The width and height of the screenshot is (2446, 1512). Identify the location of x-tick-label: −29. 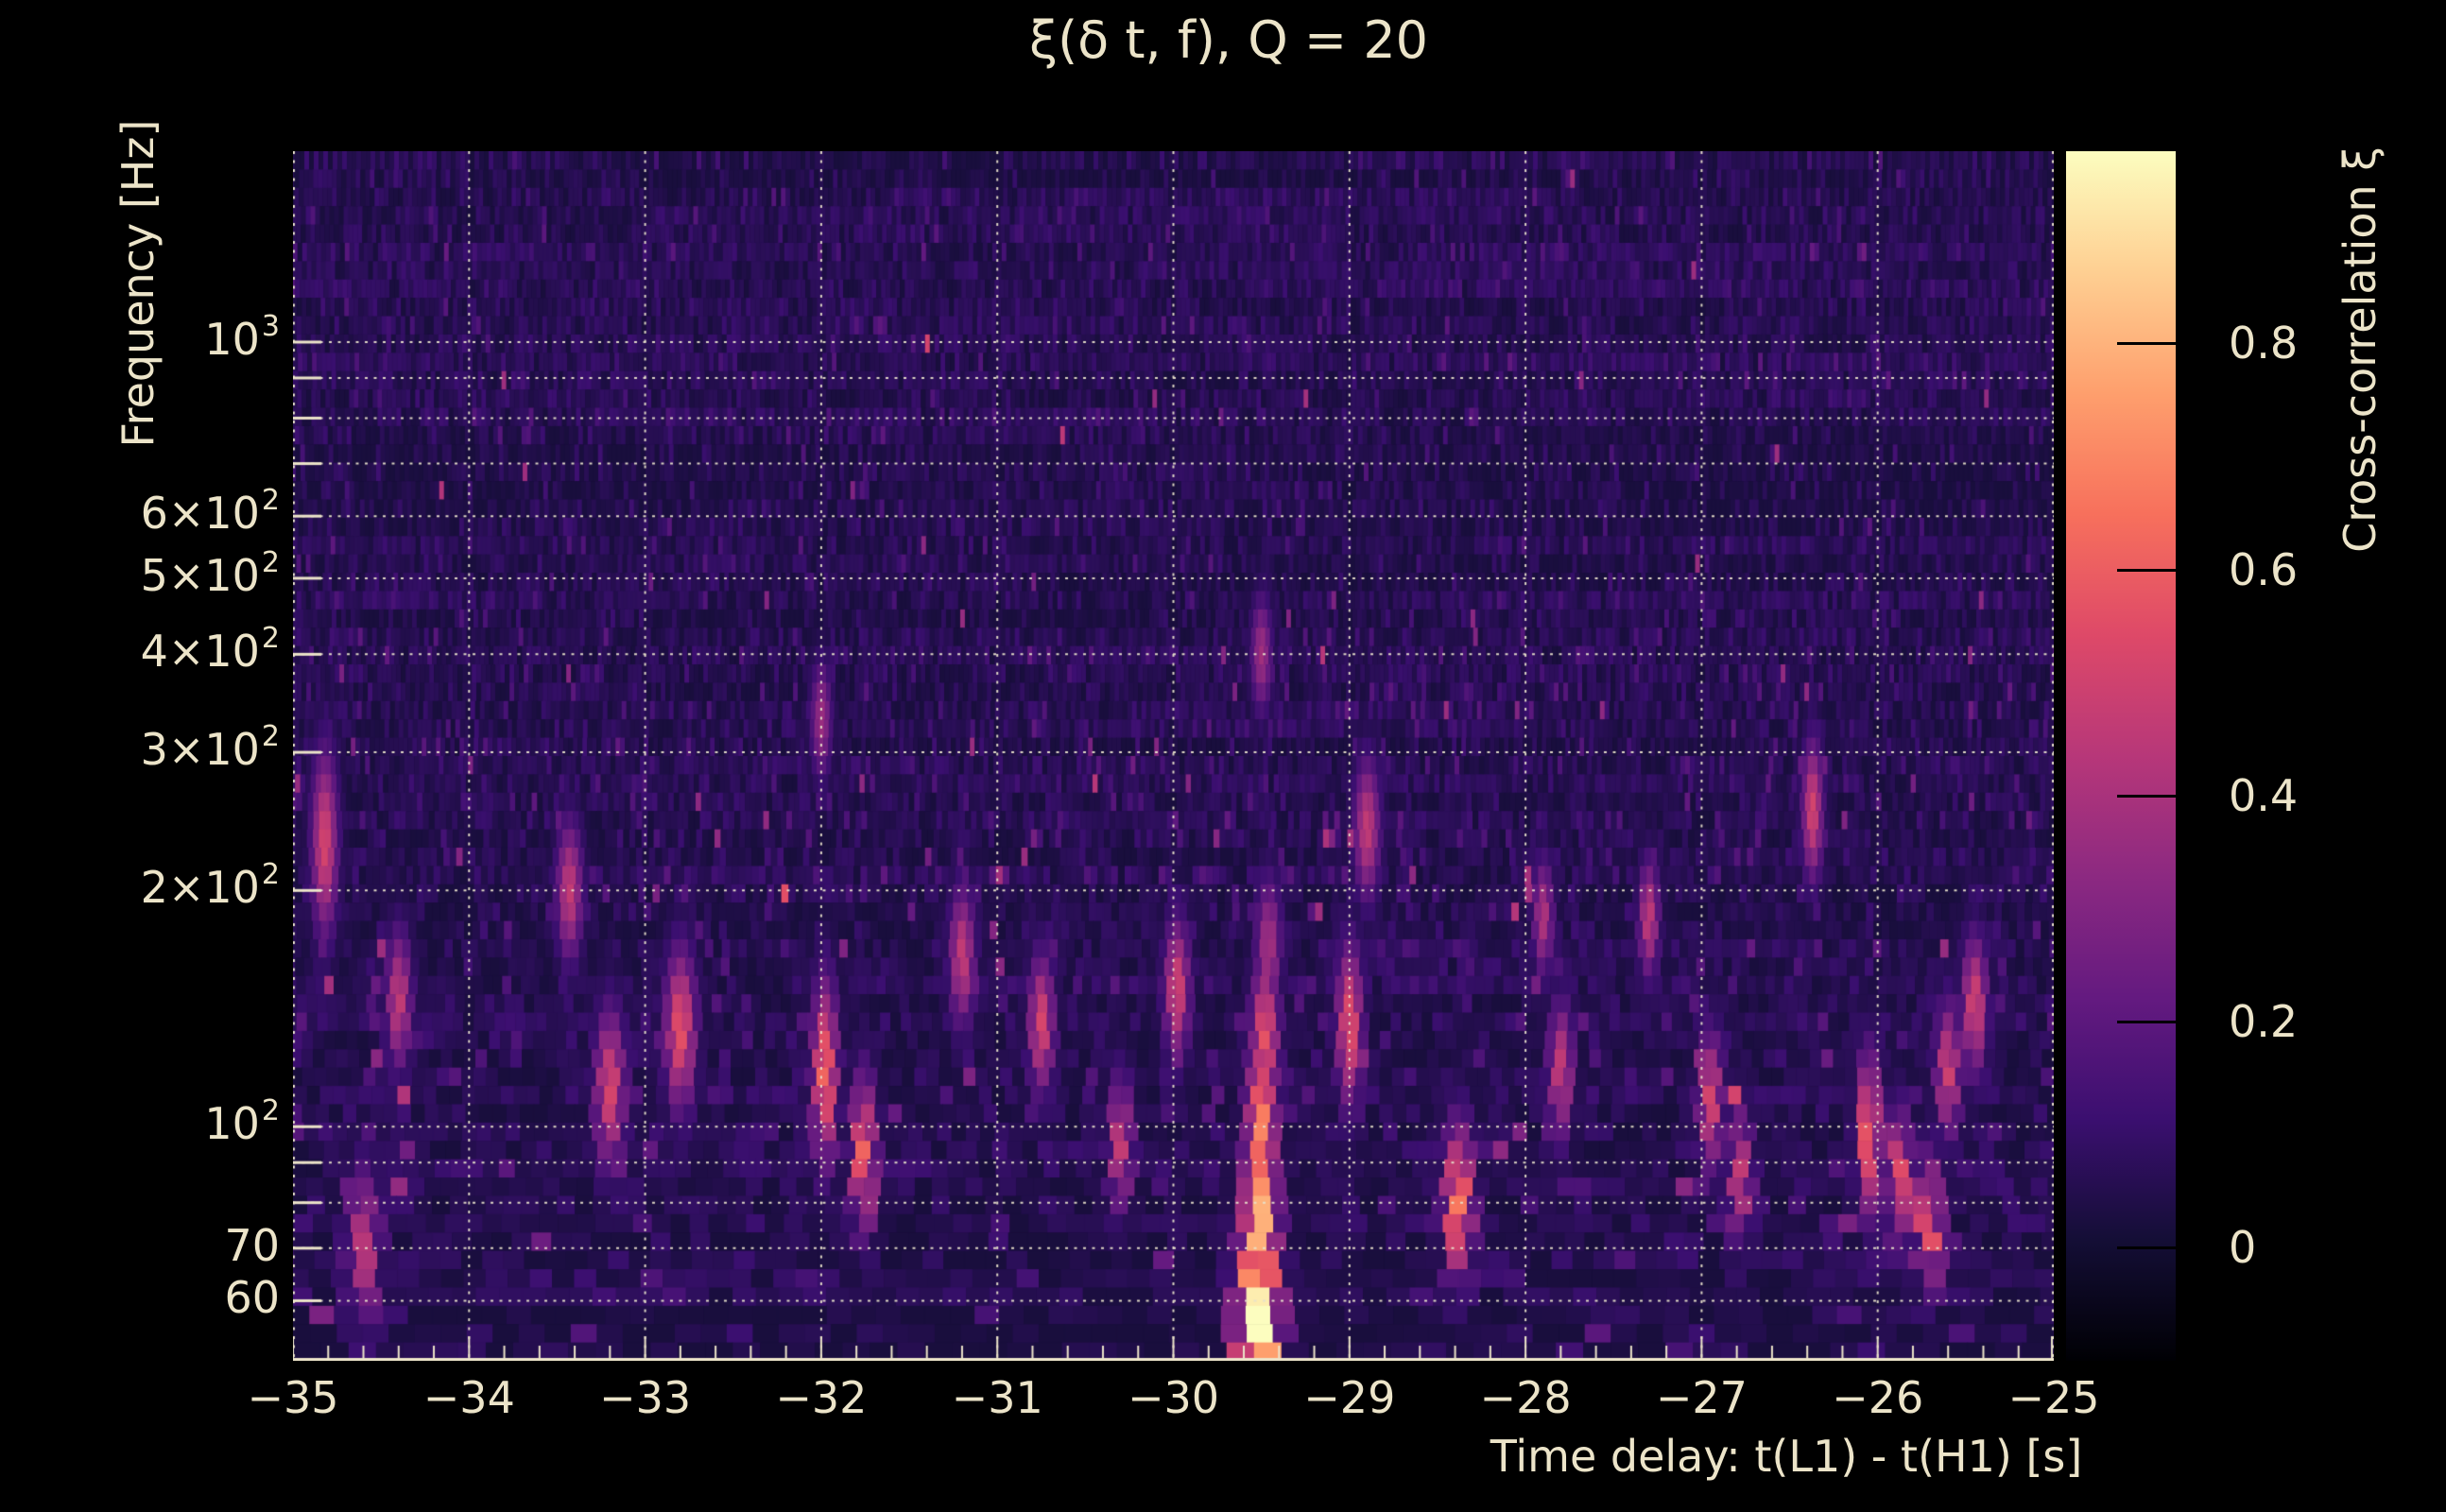
(1349, 1397).